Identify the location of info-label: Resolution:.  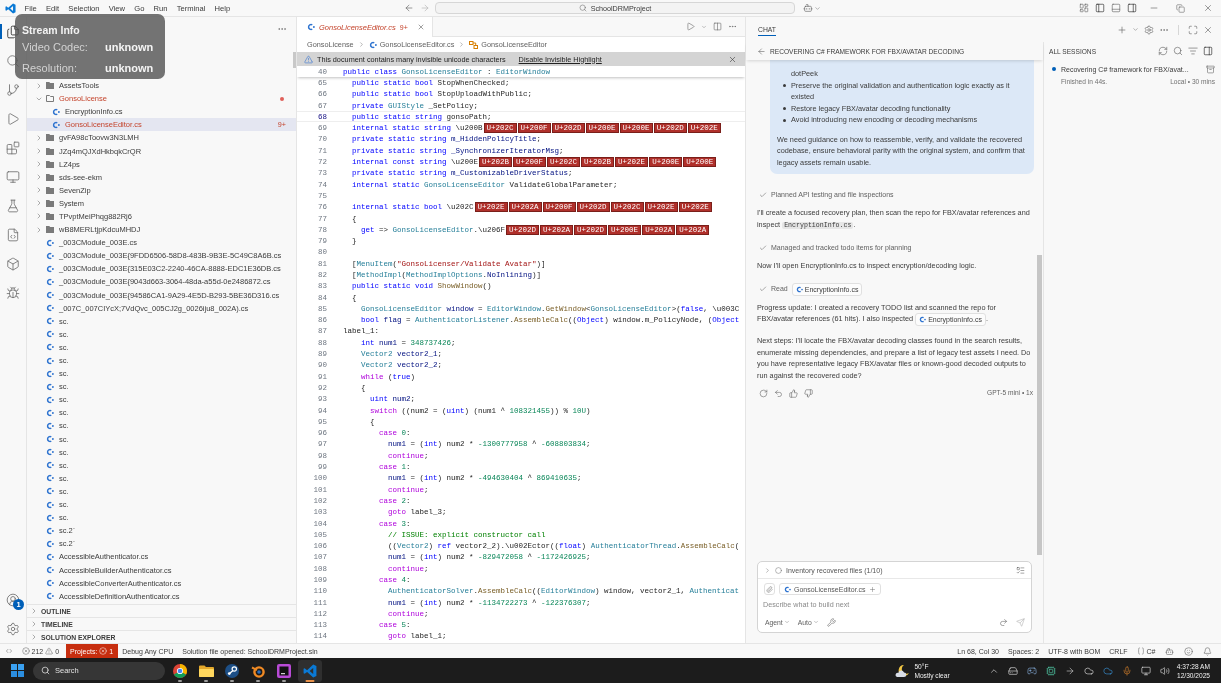
(50, 68).